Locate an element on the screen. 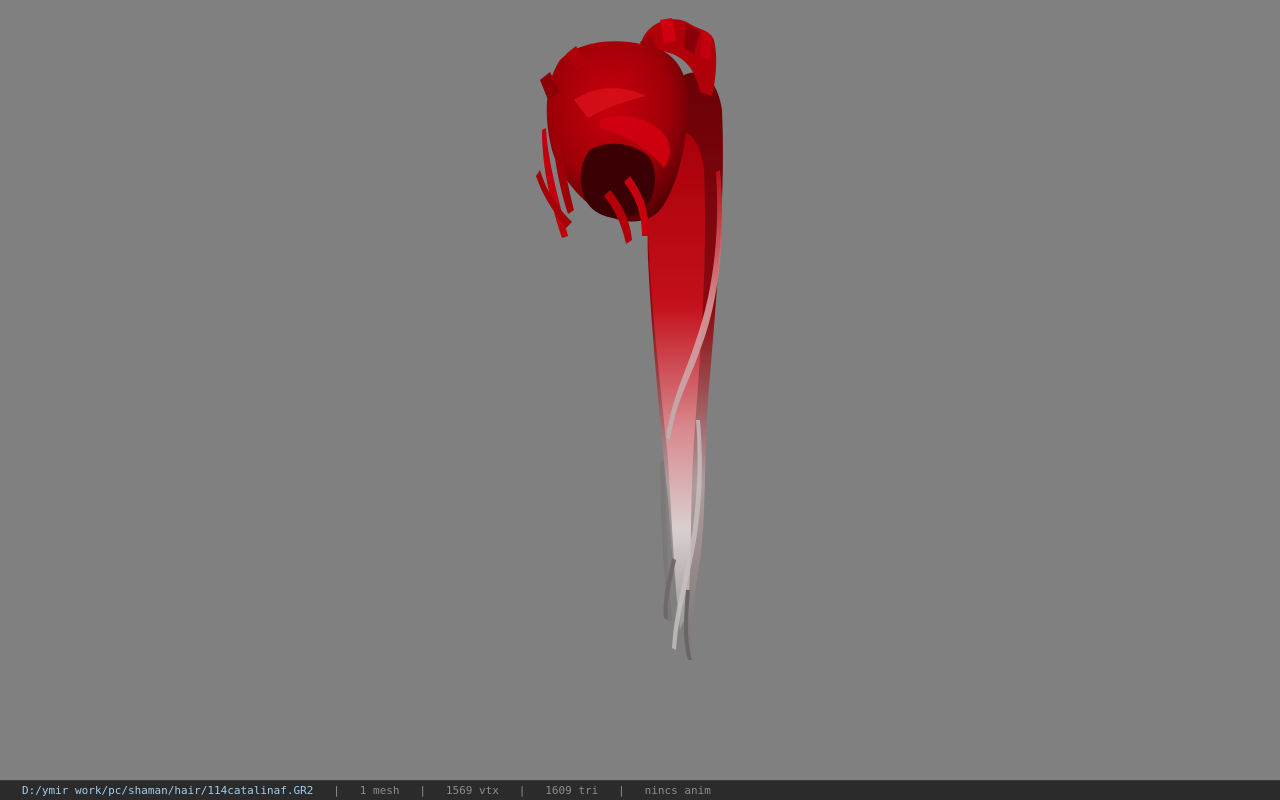  vertex-count-text: 1569 vtx is located at coordinates (472, 790).